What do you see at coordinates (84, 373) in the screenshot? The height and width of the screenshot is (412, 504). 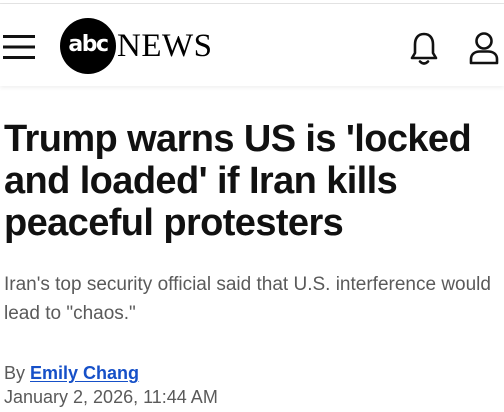 I see `author-link: Emily Chang` at bounding box center [84, 373].